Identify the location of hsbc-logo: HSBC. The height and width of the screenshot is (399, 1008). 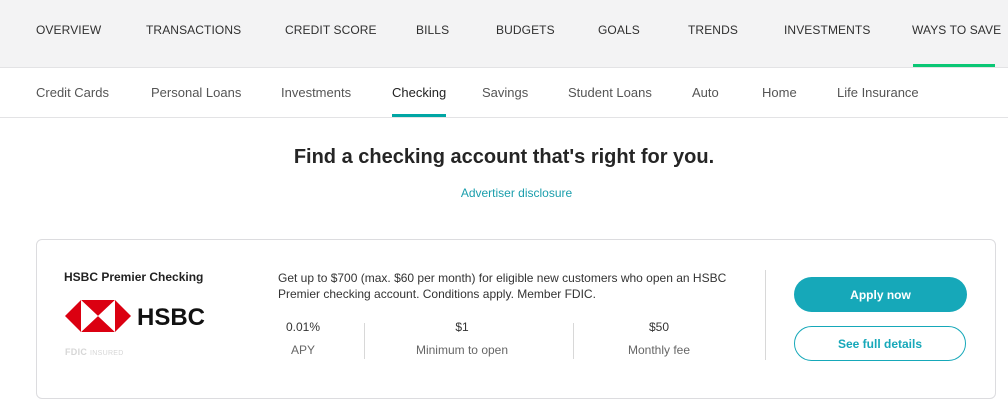
(145, 318).